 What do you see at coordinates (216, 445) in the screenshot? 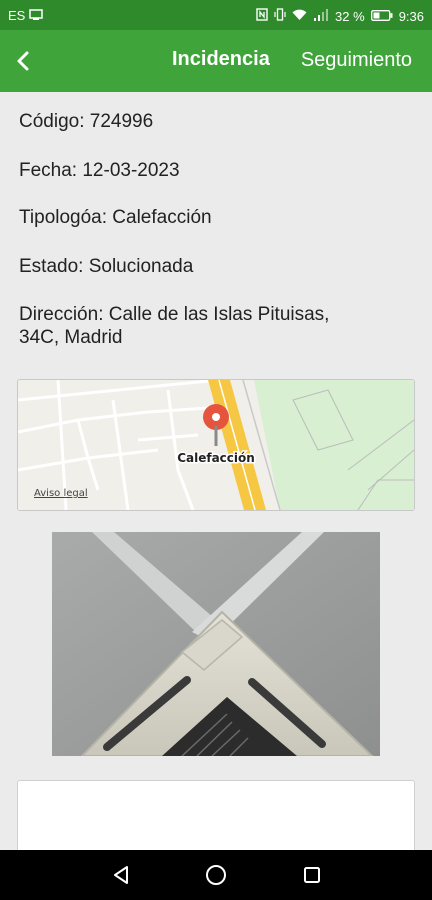
I see `location-map: Calefacción Aviso legal` at bounding box center [216, 445].